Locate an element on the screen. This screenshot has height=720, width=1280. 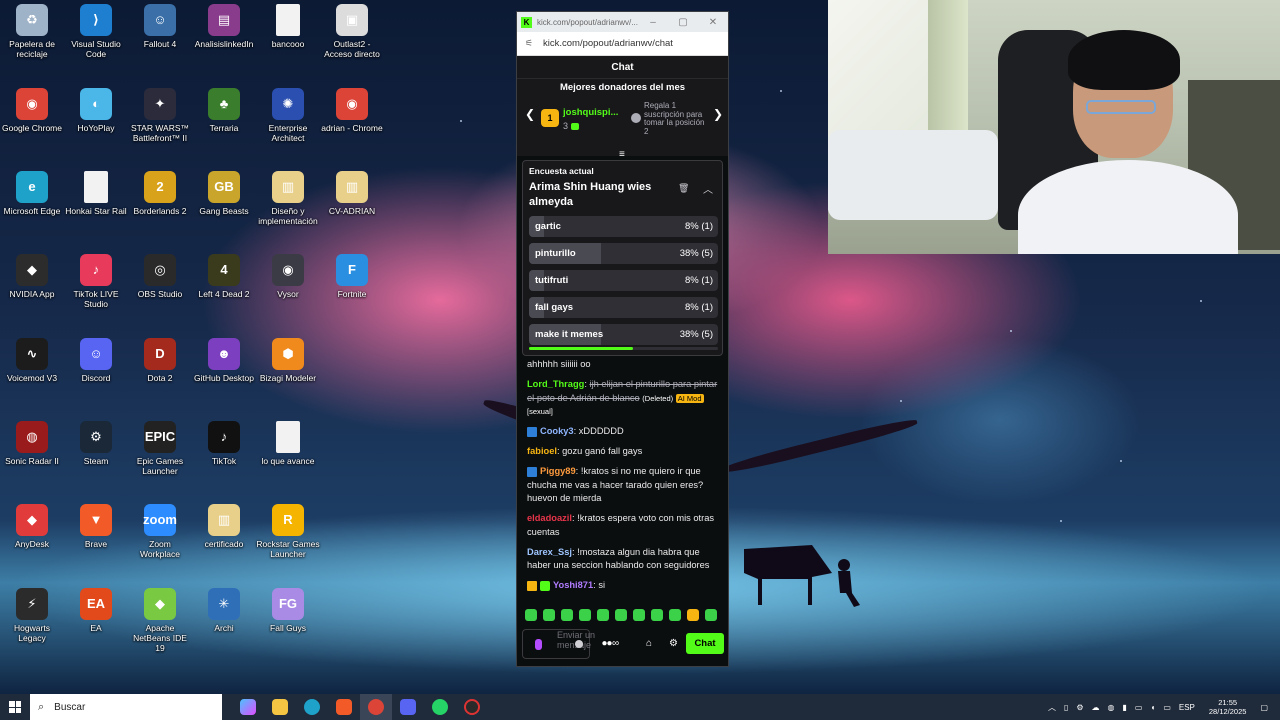
desktop-shortcut: e Microsoft Edge is located at coordinates (32, 193).